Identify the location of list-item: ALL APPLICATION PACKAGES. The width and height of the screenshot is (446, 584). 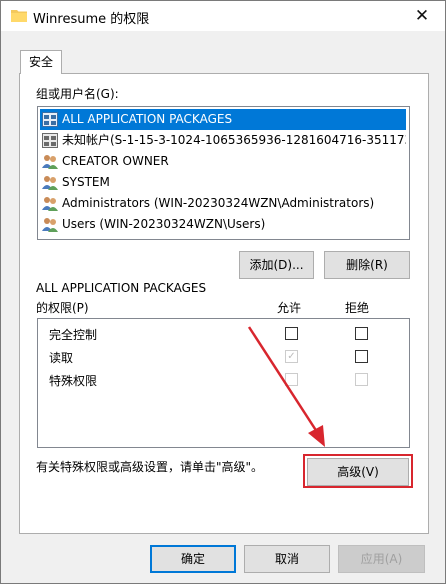
(223, 119).